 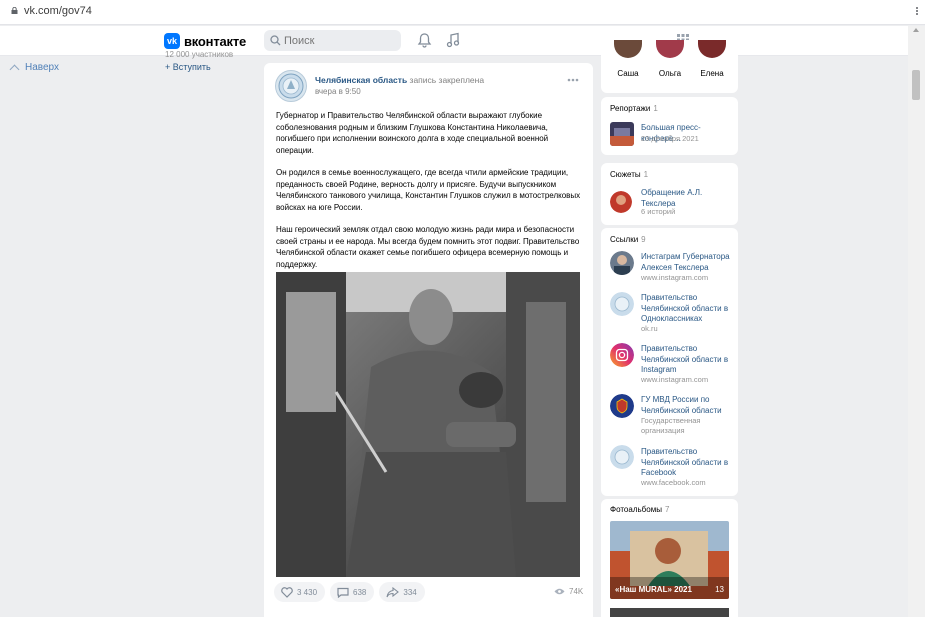 What do you see at coordinates (621, 202) in the screenshot?
I see `story-avatar` at bounding box center [621, 202].